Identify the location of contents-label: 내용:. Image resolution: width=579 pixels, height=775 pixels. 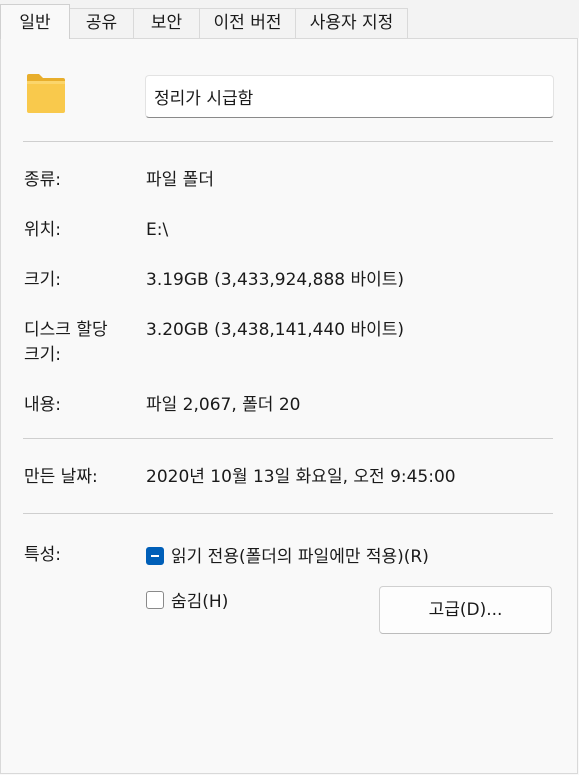
(43, 405).